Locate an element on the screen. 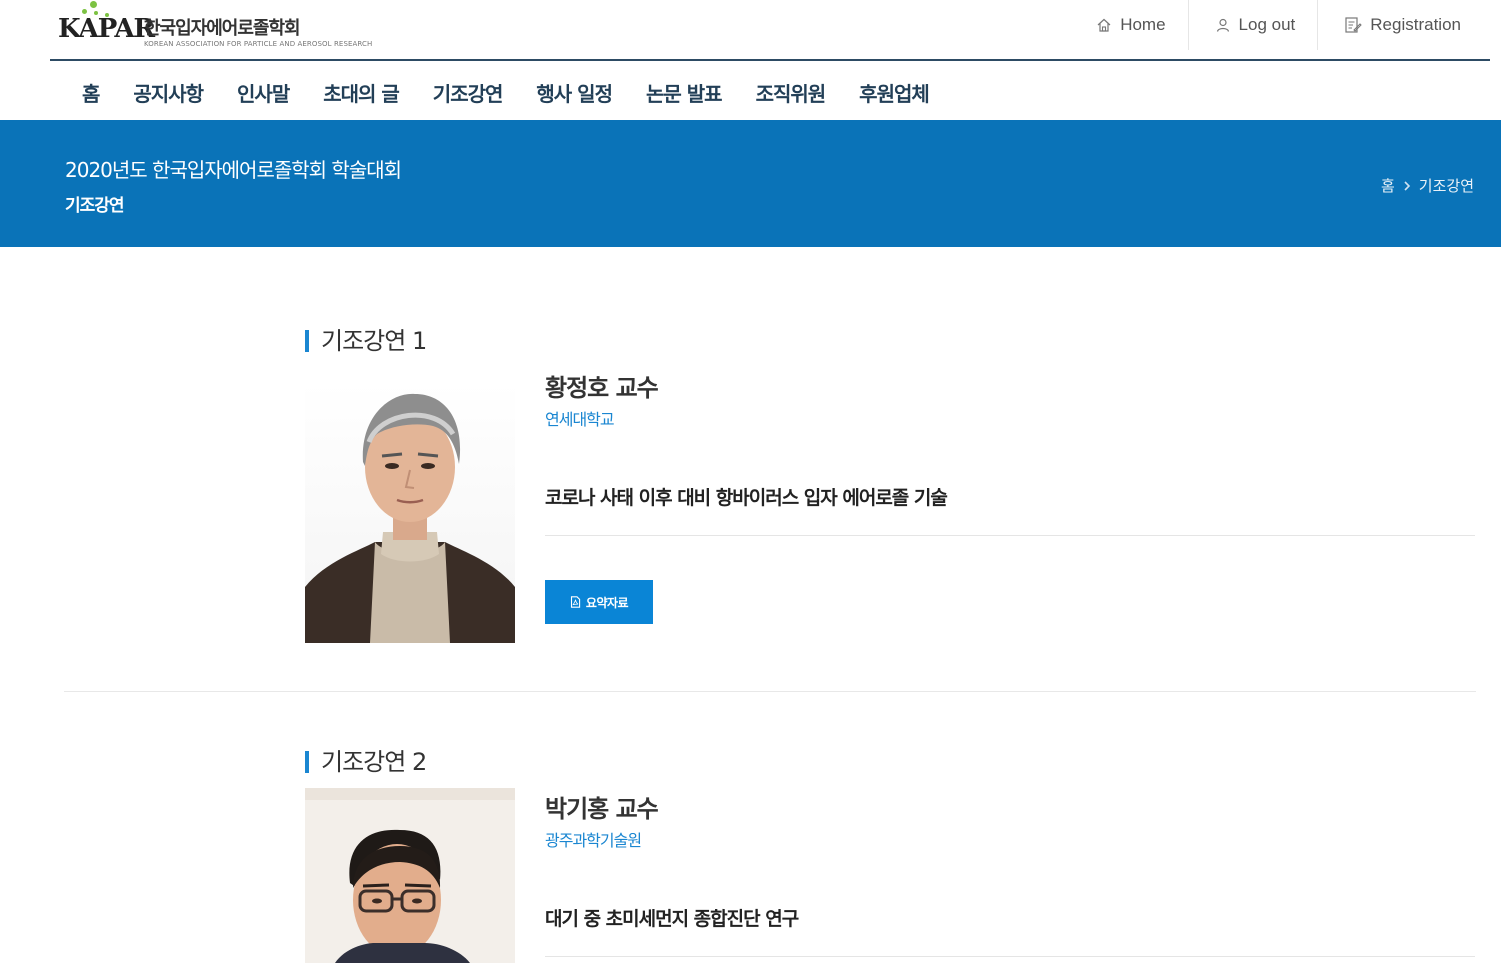 The height and width of the screenshot is (963, 1501). home-link: Home is located at coordinates (1128, 25).